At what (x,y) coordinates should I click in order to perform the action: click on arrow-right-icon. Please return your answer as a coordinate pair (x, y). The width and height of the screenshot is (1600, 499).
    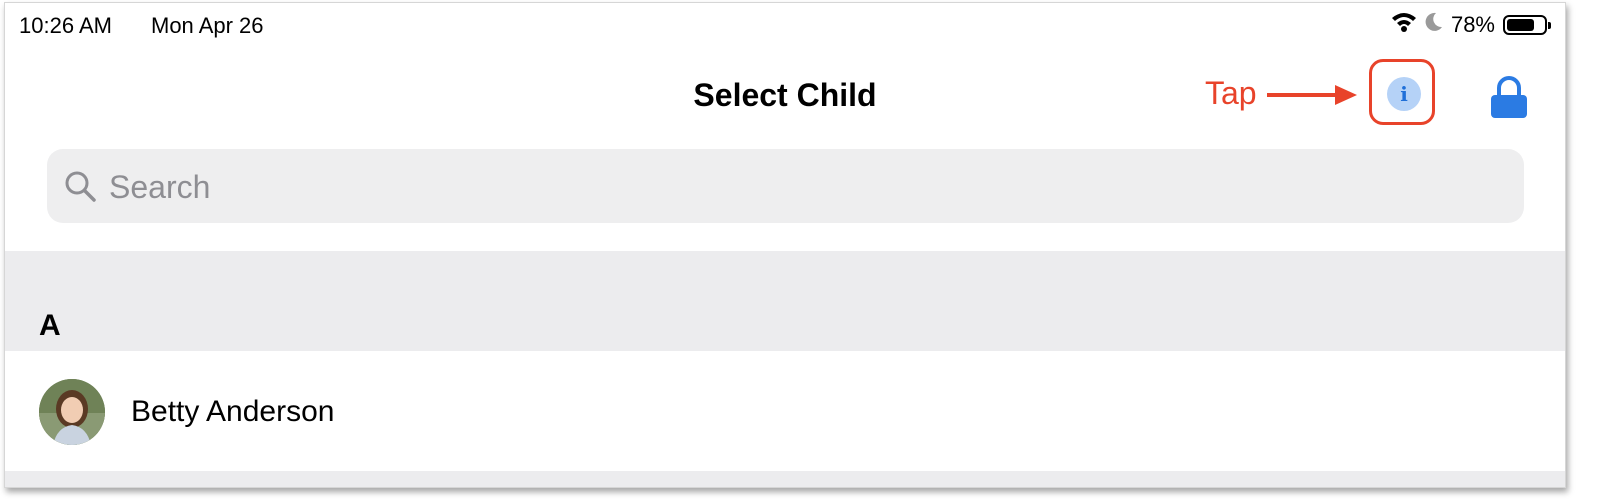
    Looking at the image, I should click on (1313, 97).